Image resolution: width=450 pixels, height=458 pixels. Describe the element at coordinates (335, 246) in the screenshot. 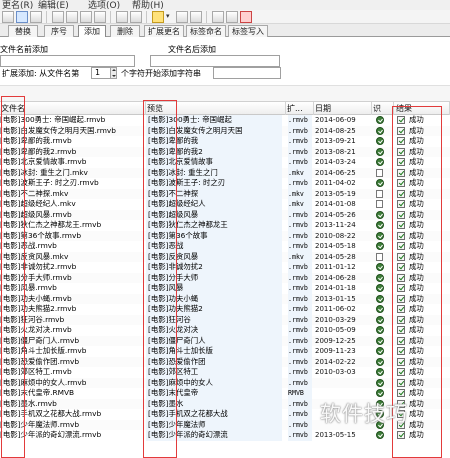

I see `date-cell: 2014-05-18` at that location.